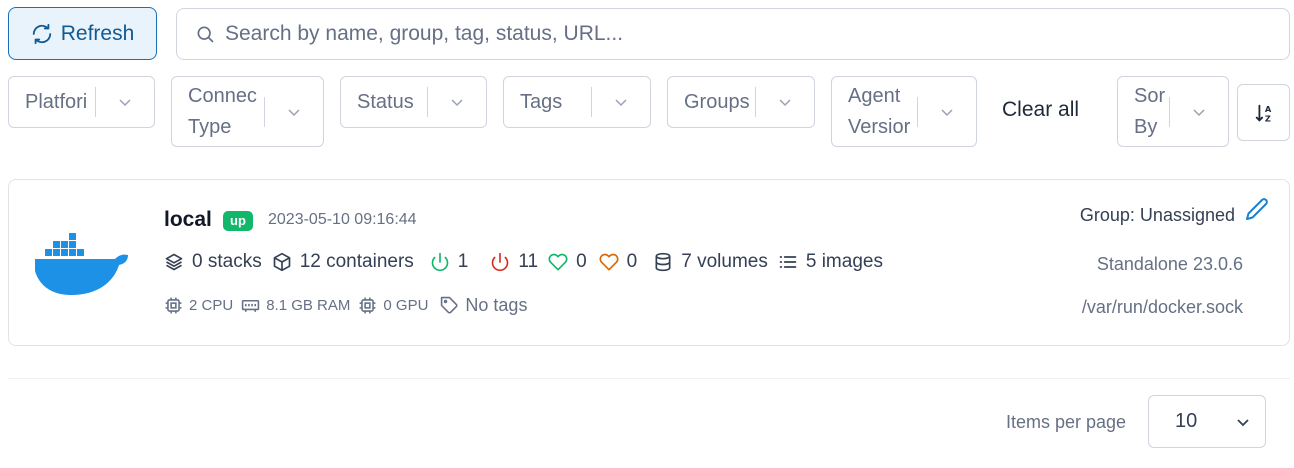  Describe the element at coordinates (1146, 126) in the screenshot. I see `sort-by-label-2: By` at that location.